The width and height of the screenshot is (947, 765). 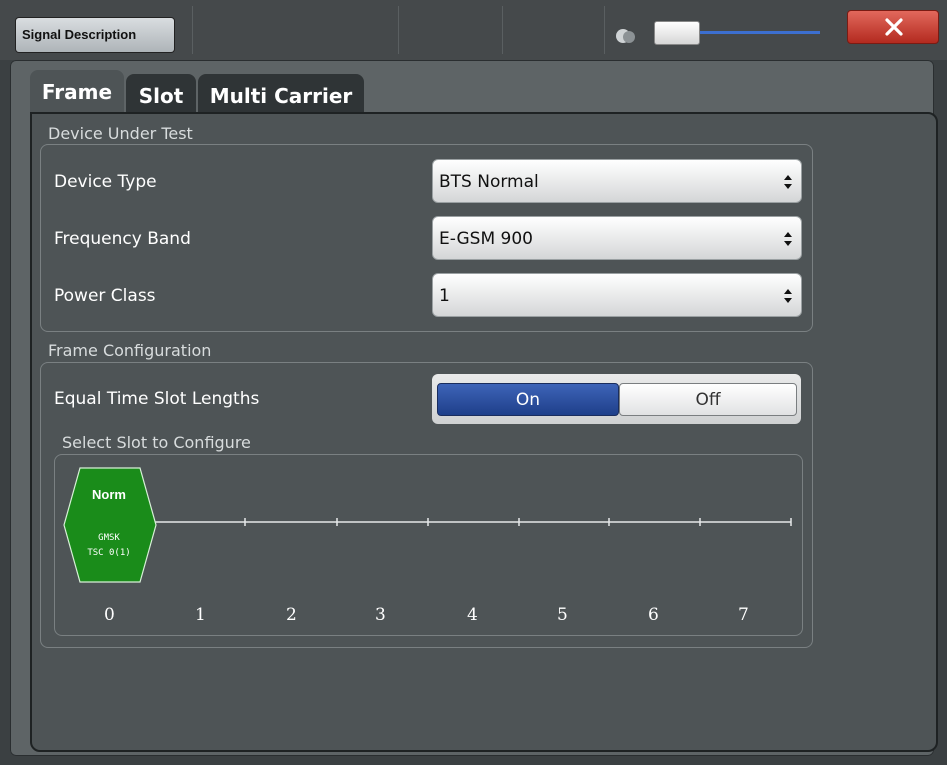 I want to click on tab-frame: Frame, so click(x=77, y=94).